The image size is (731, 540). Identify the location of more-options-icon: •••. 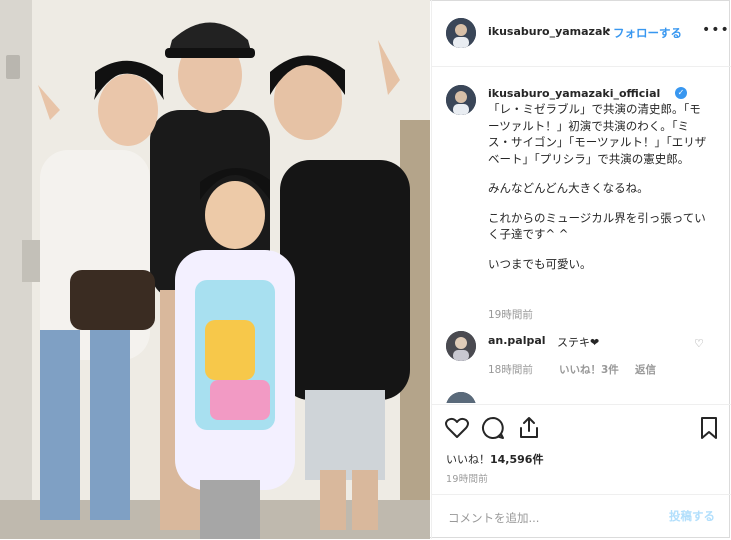
(716, 30).